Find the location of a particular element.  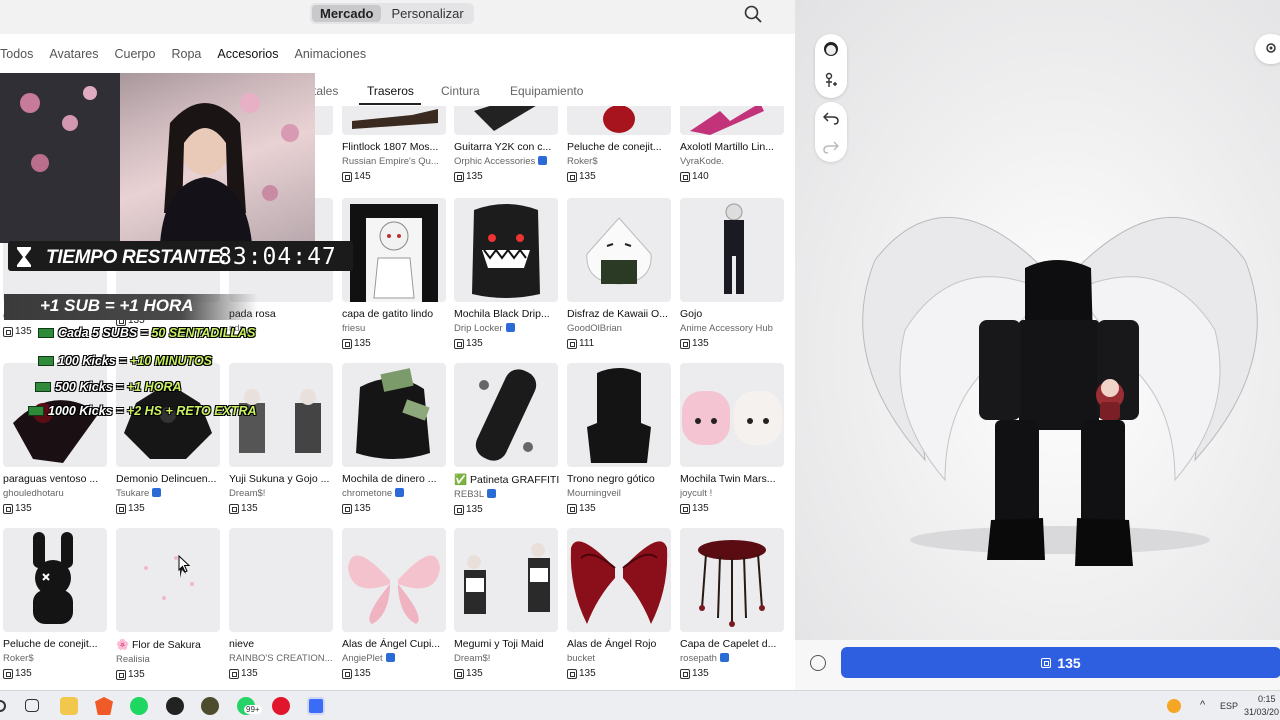

item-card: Megumi y Toji Maid Dream$! 135 is located at coordinates (507, 603).